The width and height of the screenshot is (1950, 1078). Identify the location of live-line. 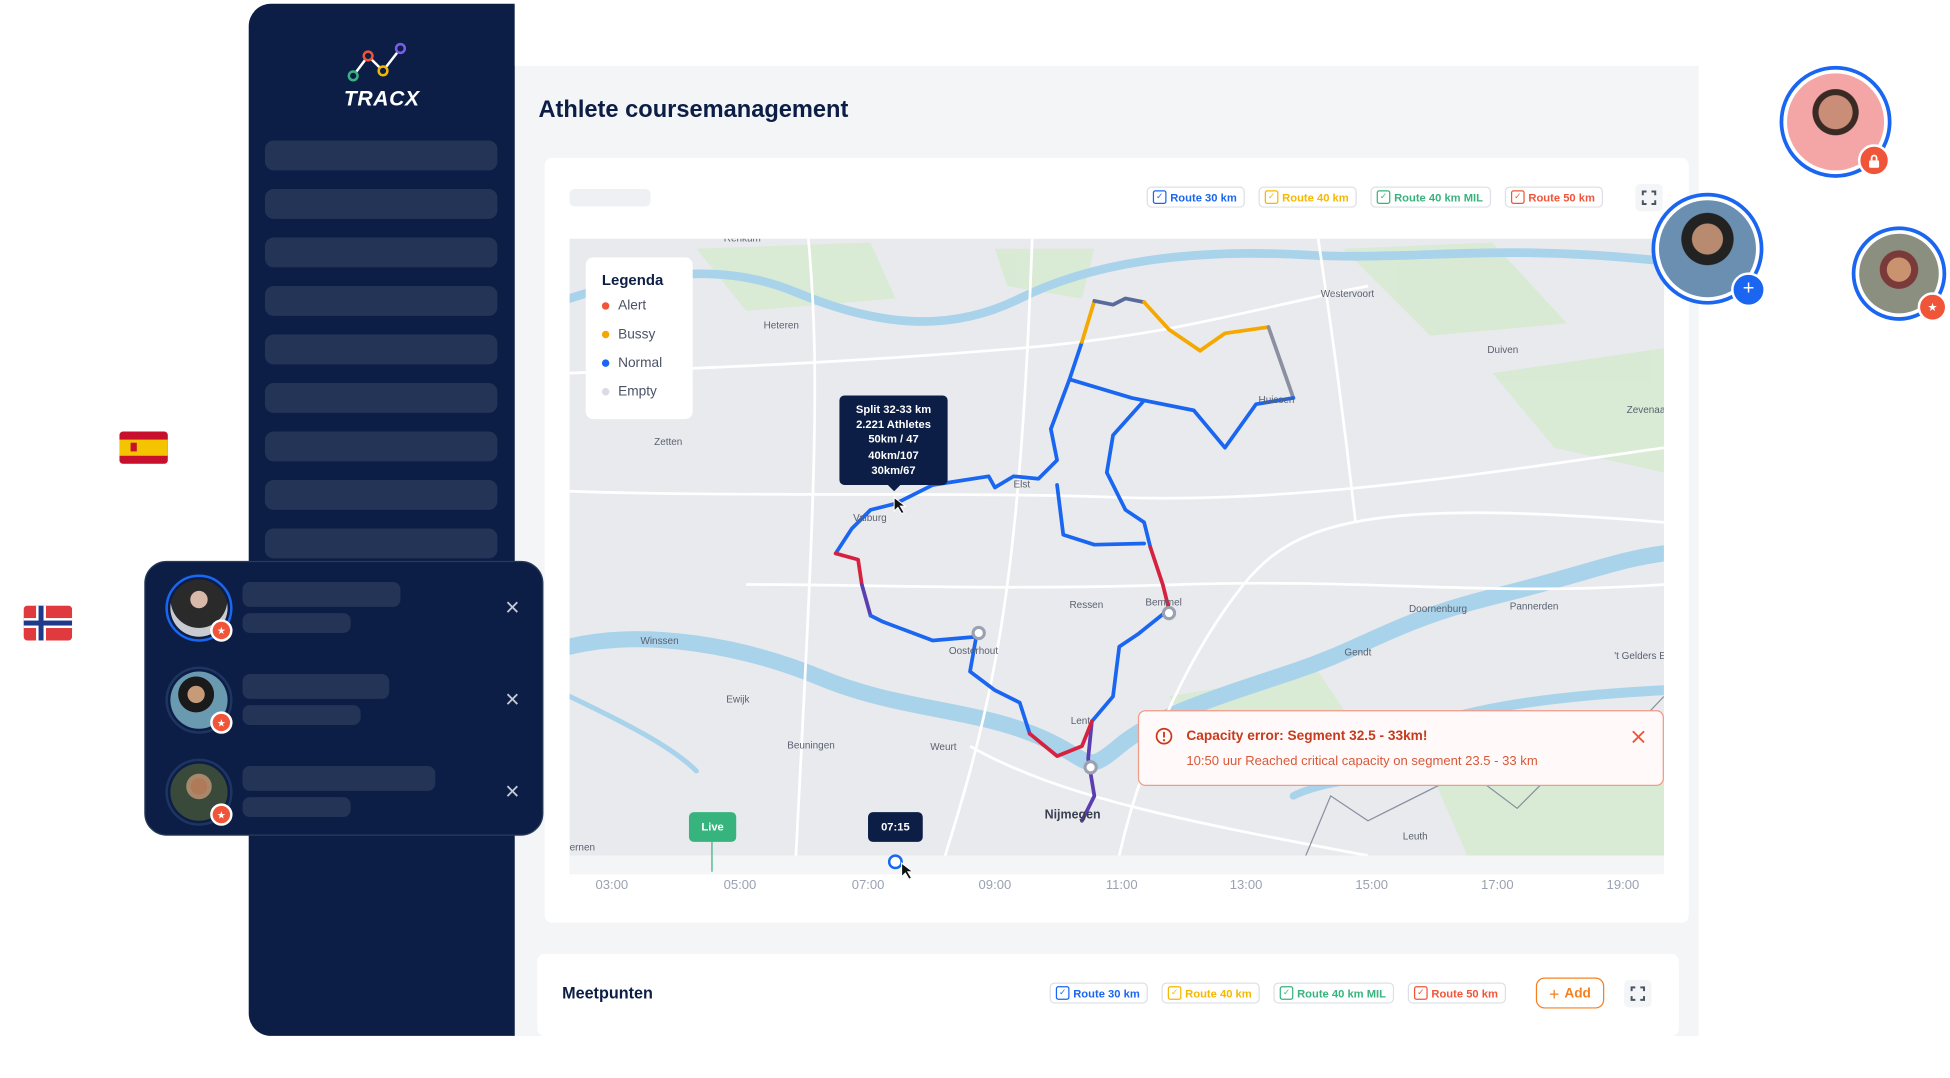
(712, 856).